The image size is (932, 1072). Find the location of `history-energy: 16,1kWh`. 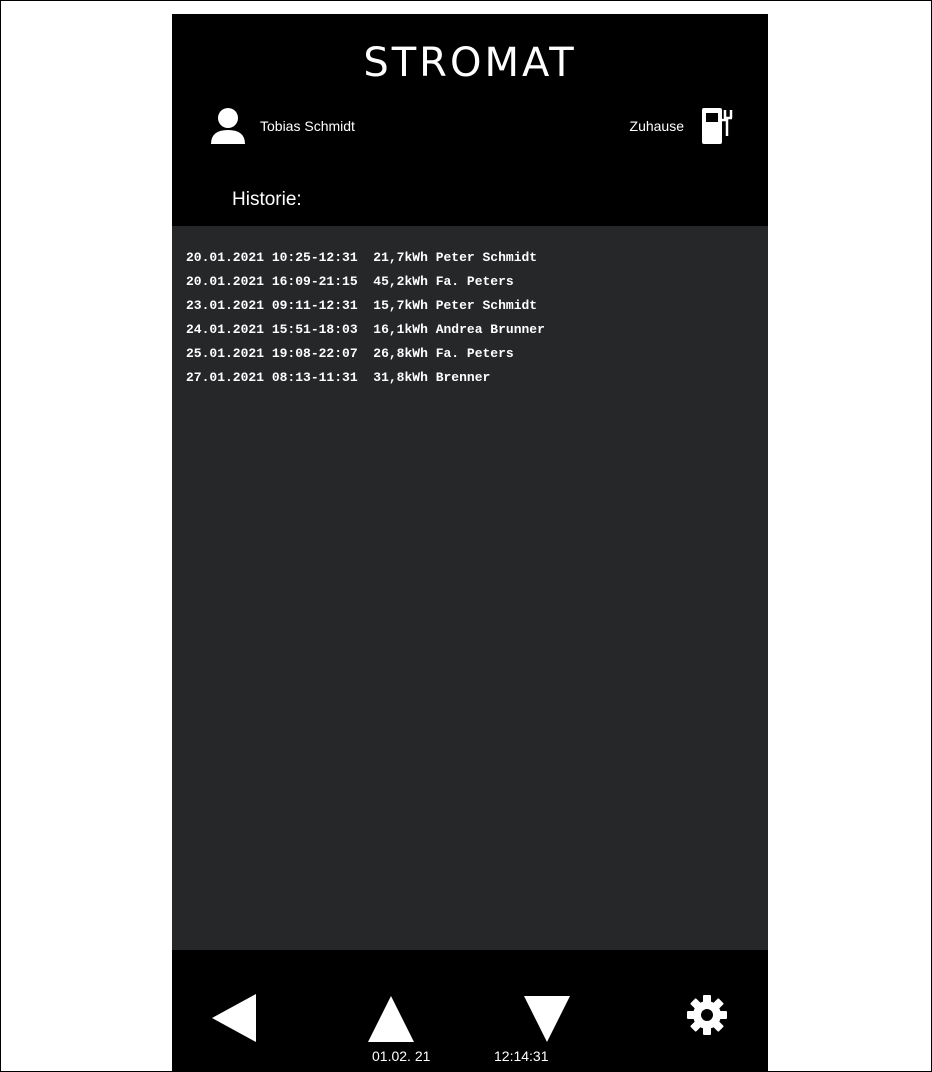

history-energy: 16,1kWh is located at coordinates (400, 329).